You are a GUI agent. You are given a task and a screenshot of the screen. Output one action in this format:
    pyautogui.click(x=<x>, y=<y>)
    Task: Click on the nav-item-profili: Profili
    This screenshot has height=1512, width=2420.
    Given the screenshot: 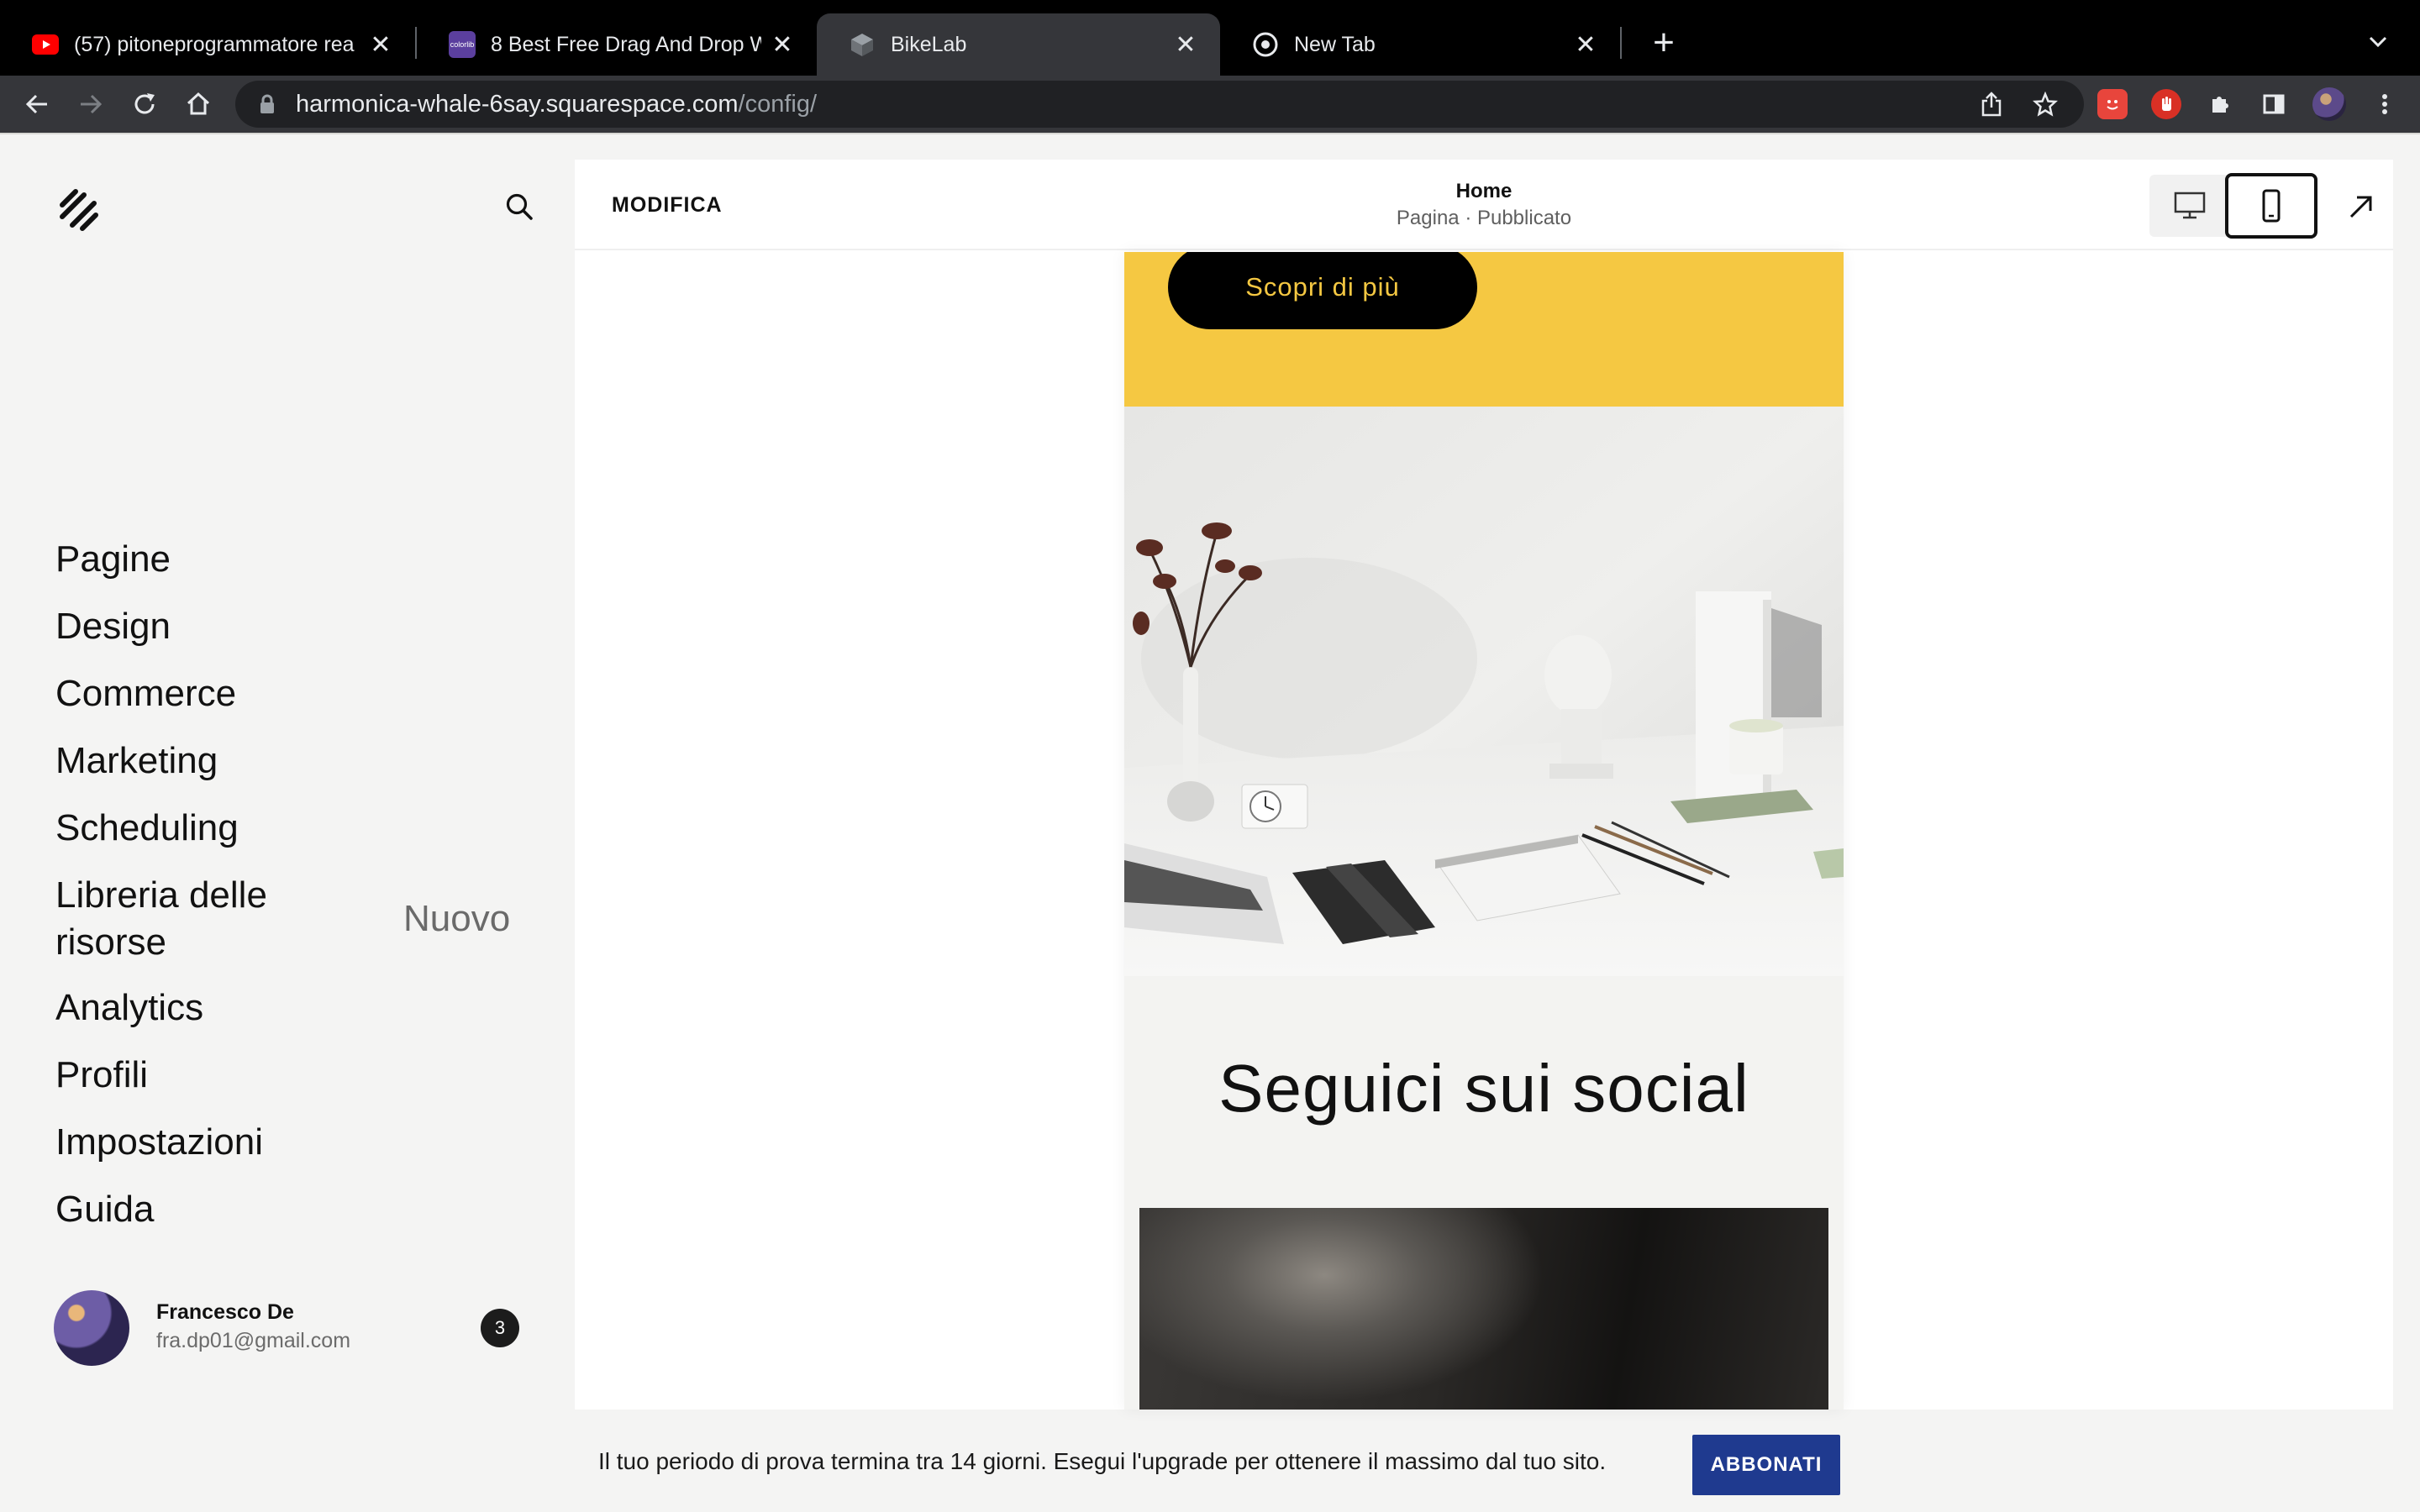 What is the action you would take?
    pyautogui.click(x=101, y=1075)
    